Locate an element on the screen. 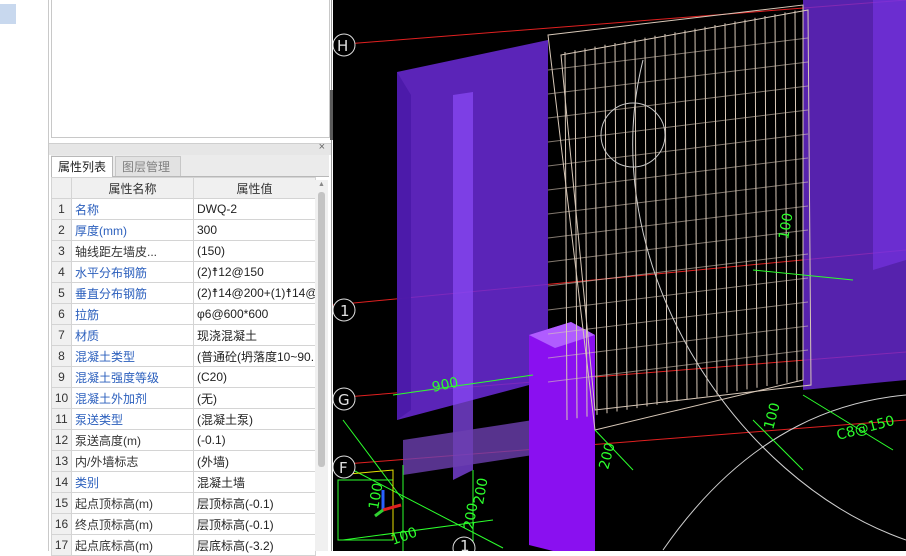 This screenshot has width=906, height=556. dim-text-c8: C8@150 is located at coordinates (866, 428).